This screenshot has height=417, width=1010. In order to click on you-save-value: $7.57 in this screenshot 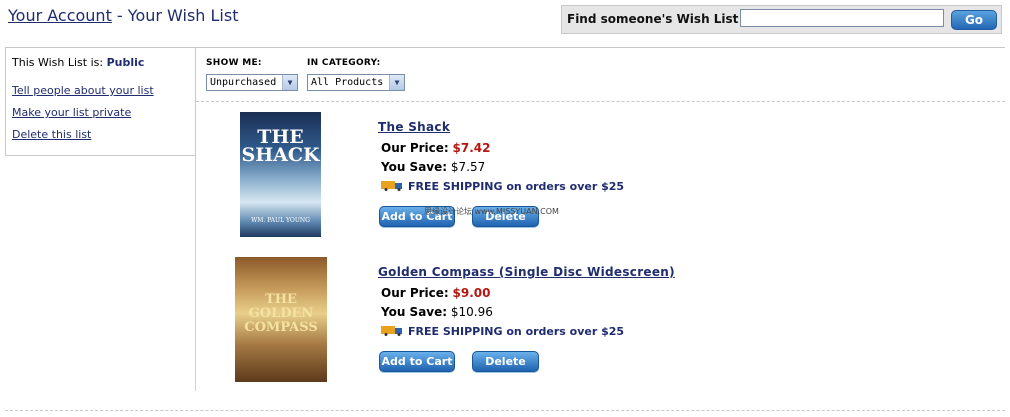, I will do `click(468, 167)`.